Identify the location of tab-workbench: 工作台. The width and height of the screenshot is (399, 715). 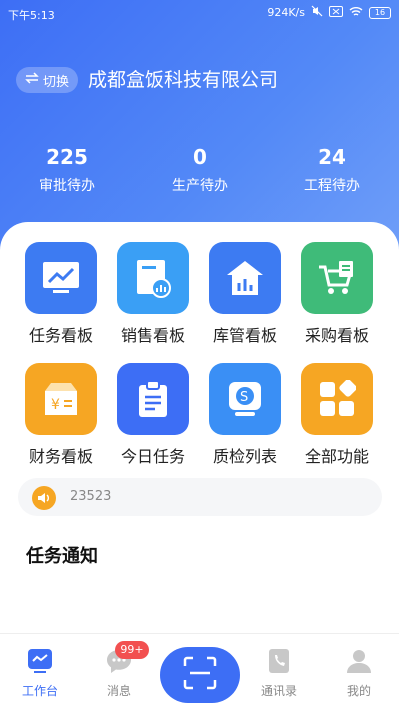
(40, 673).